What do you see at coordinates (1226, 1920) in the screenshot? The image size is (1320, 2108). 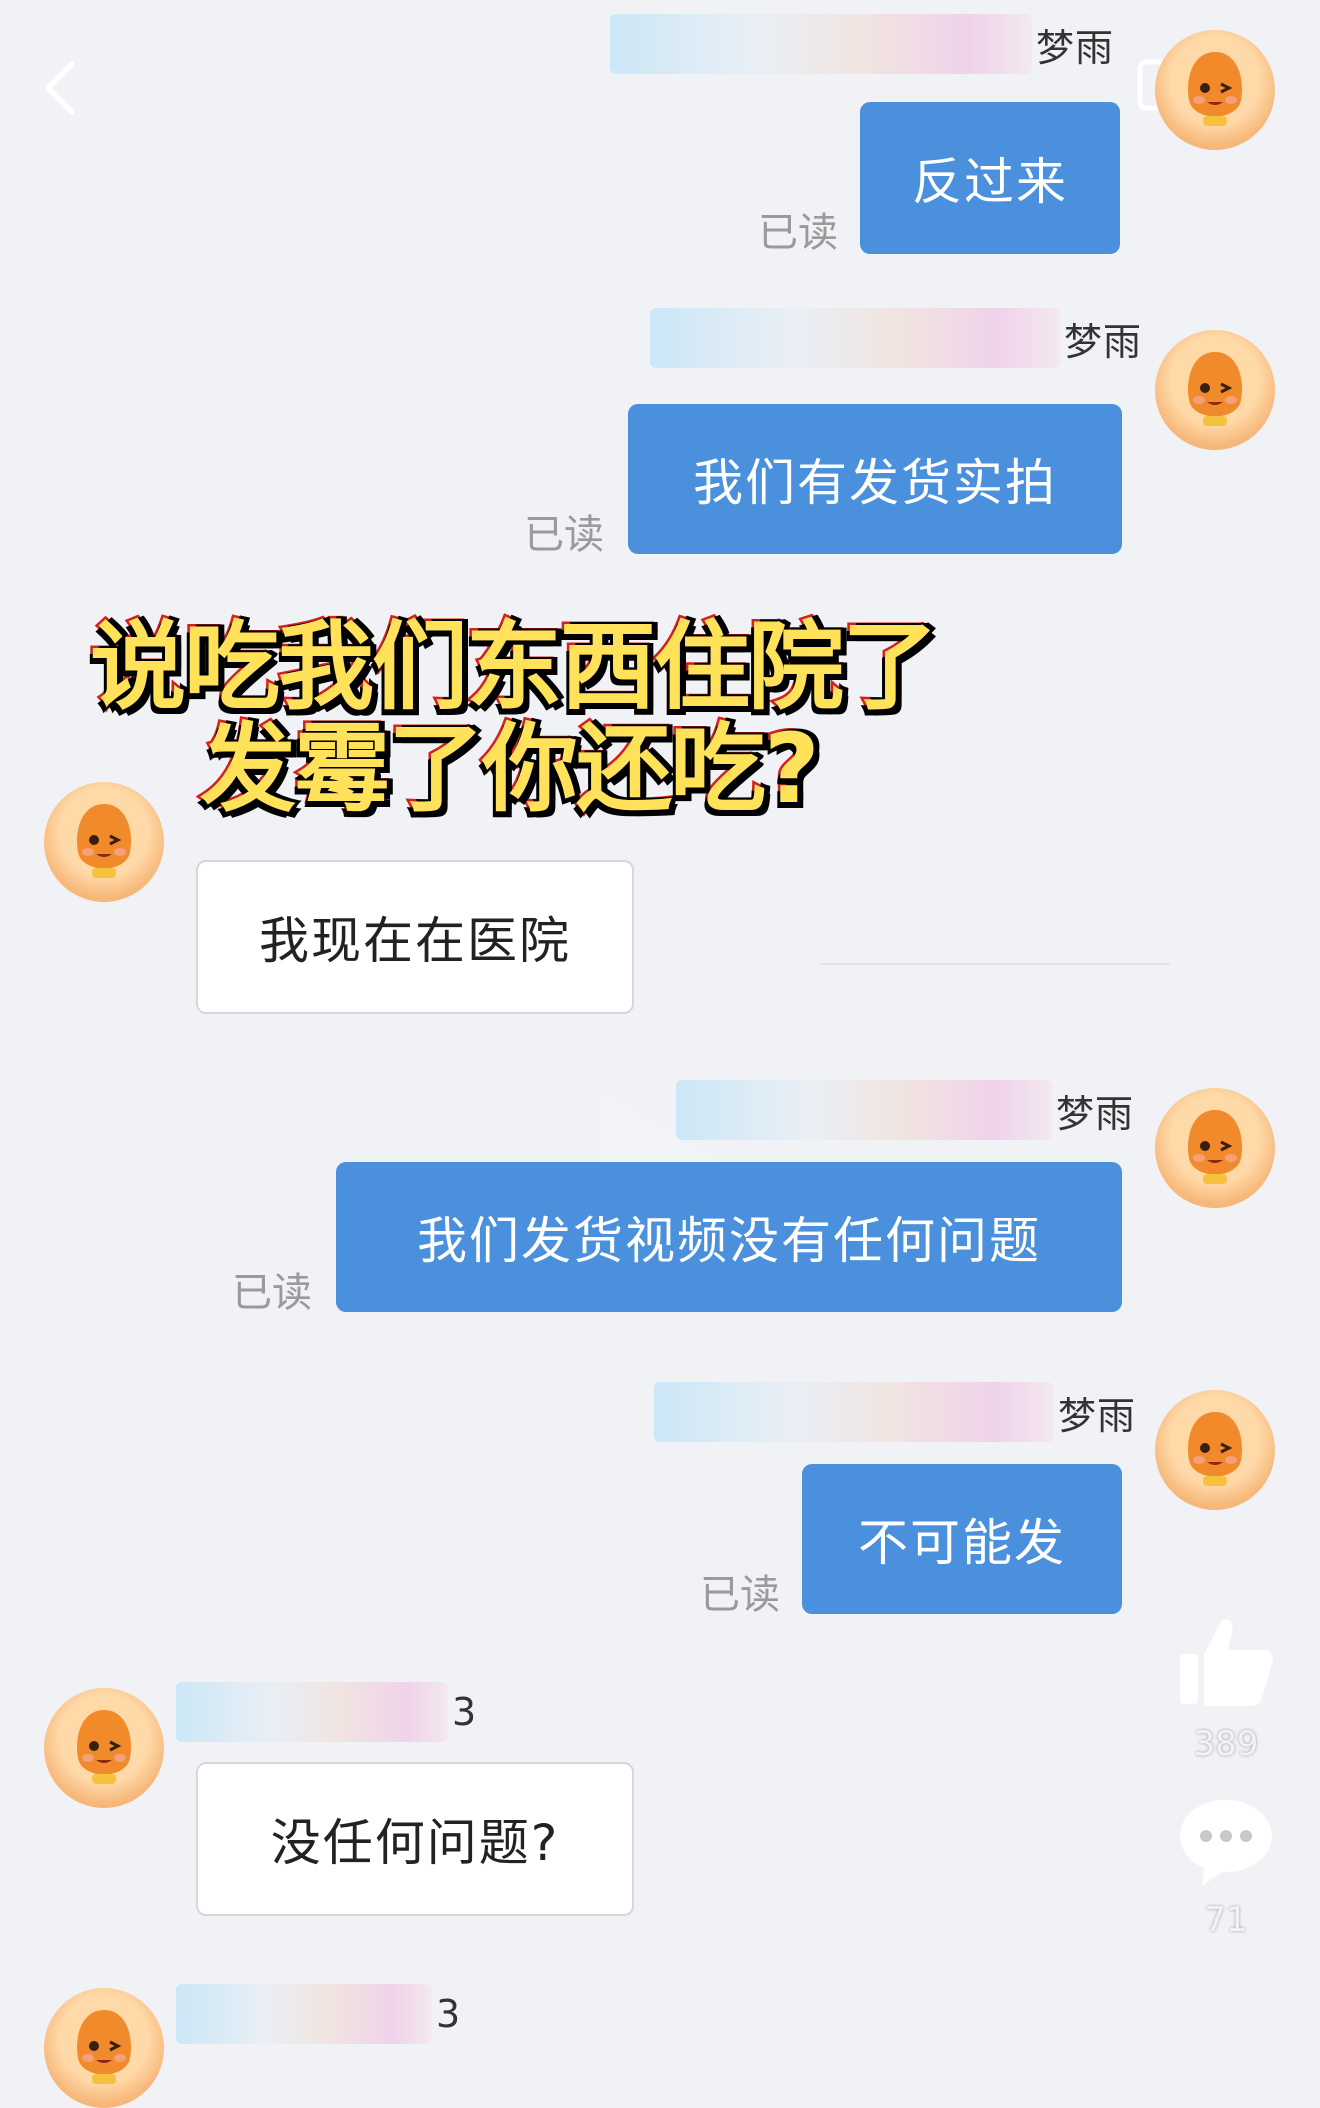 I see `comment-count: 71` at bounding box center [1226, 1920].